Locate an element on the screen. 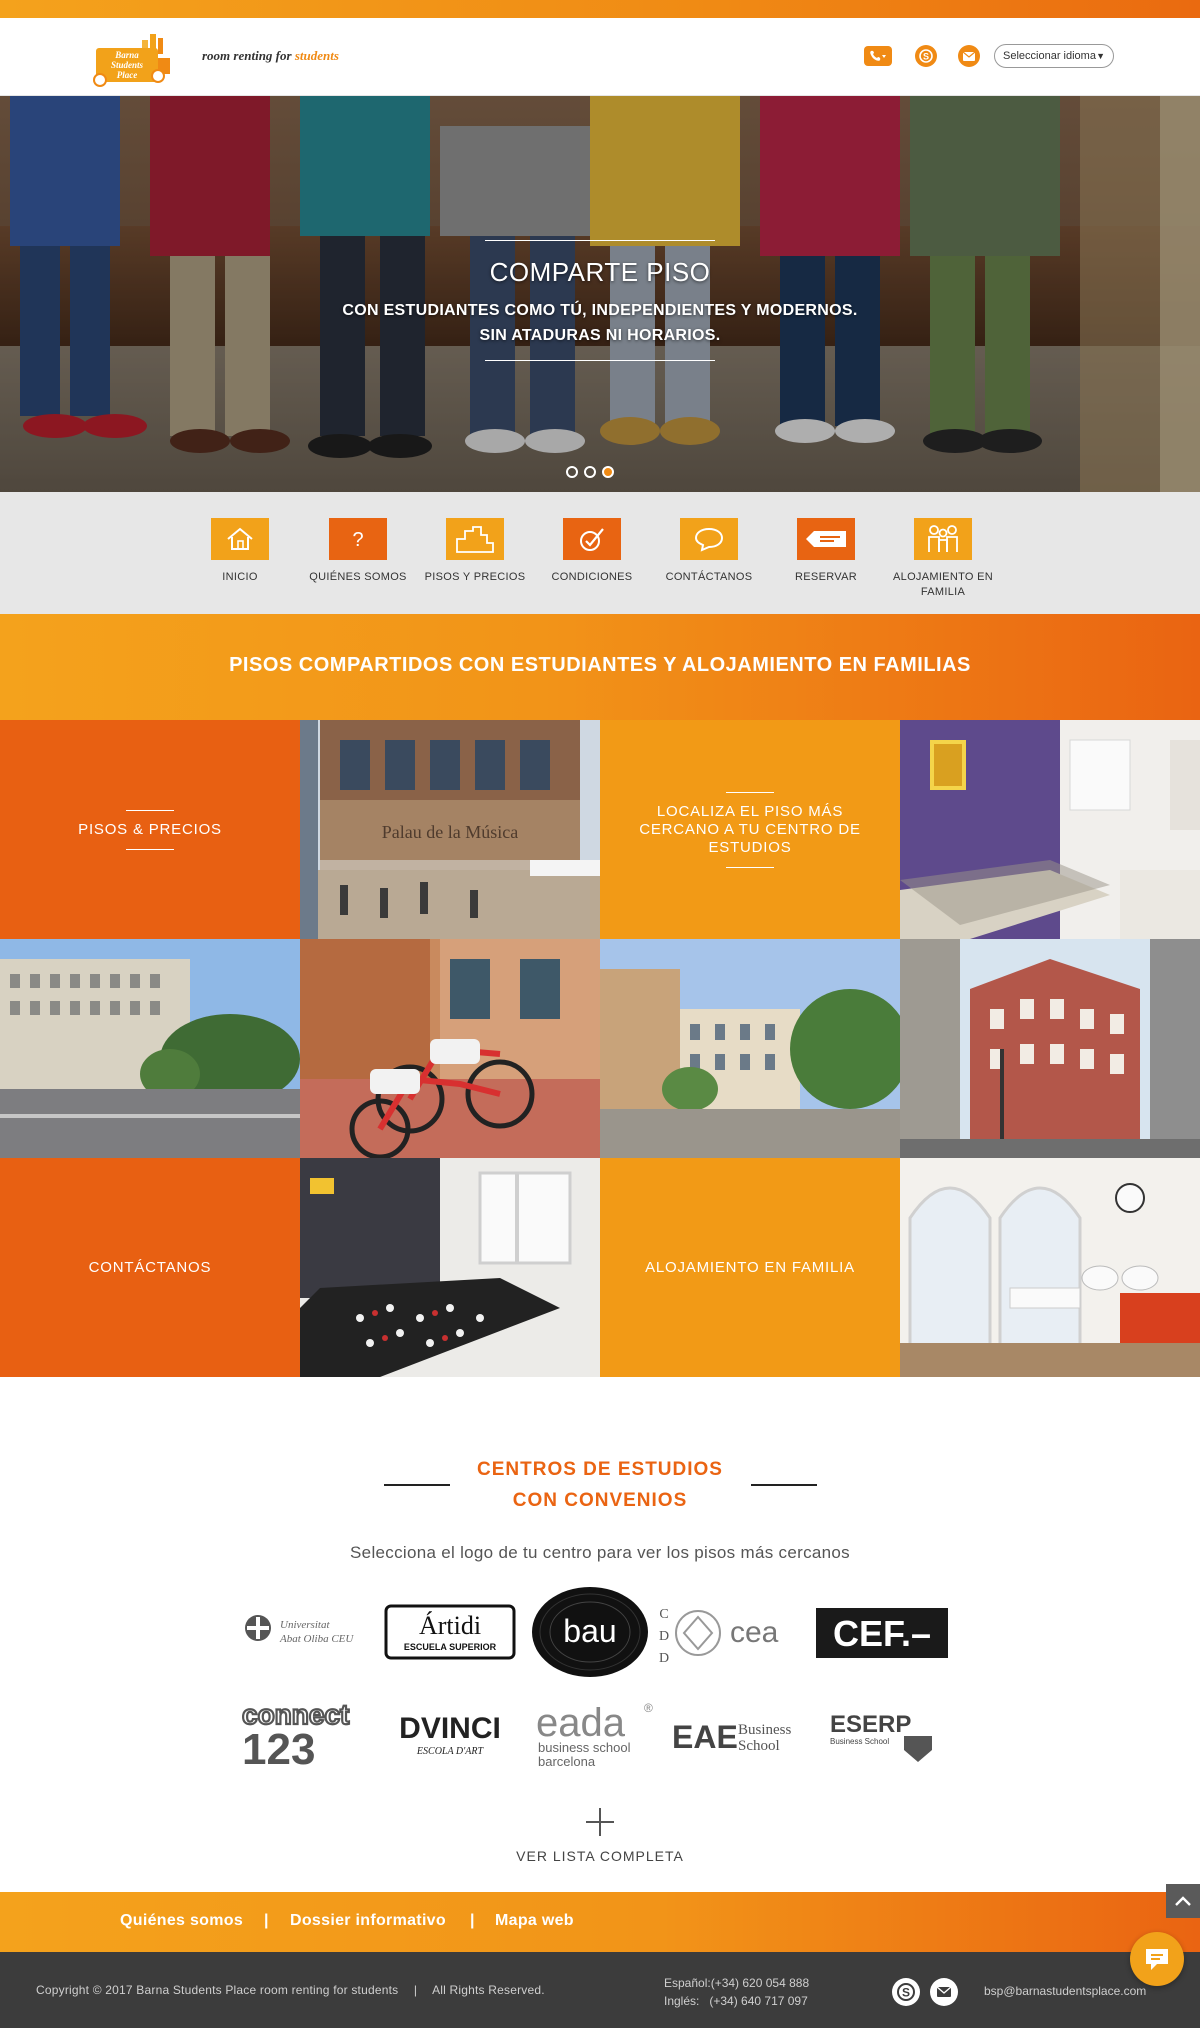 The height and width of the screenshot is (2028, 1200). nav-item-inicio: INICIO is located at coordinates (240, 551).